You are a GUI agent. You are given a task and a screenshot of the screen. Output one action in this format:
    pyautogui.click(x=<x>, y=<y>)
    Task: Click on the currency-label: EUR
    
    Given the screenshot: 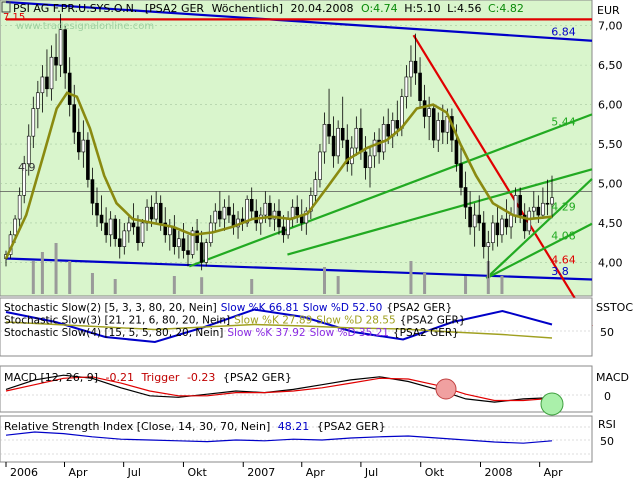 What is the action you would take?
    pyautogui.click(x=608, y=10)
    